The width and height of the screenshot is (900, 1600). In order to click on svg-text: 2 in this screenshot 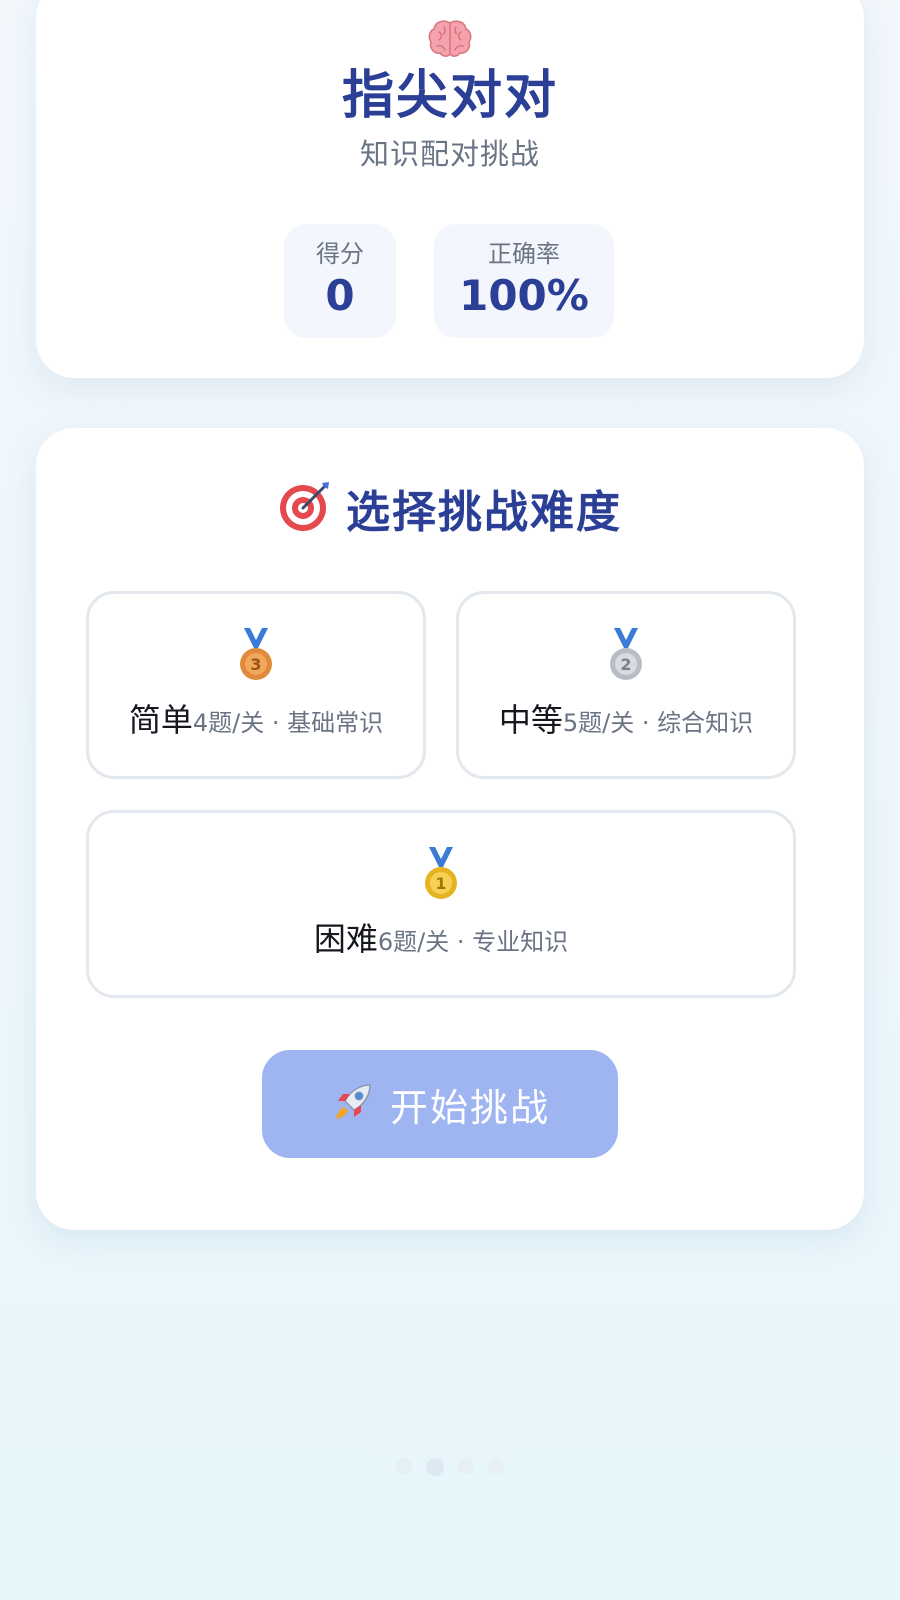, I will do `click(625, 664)`.